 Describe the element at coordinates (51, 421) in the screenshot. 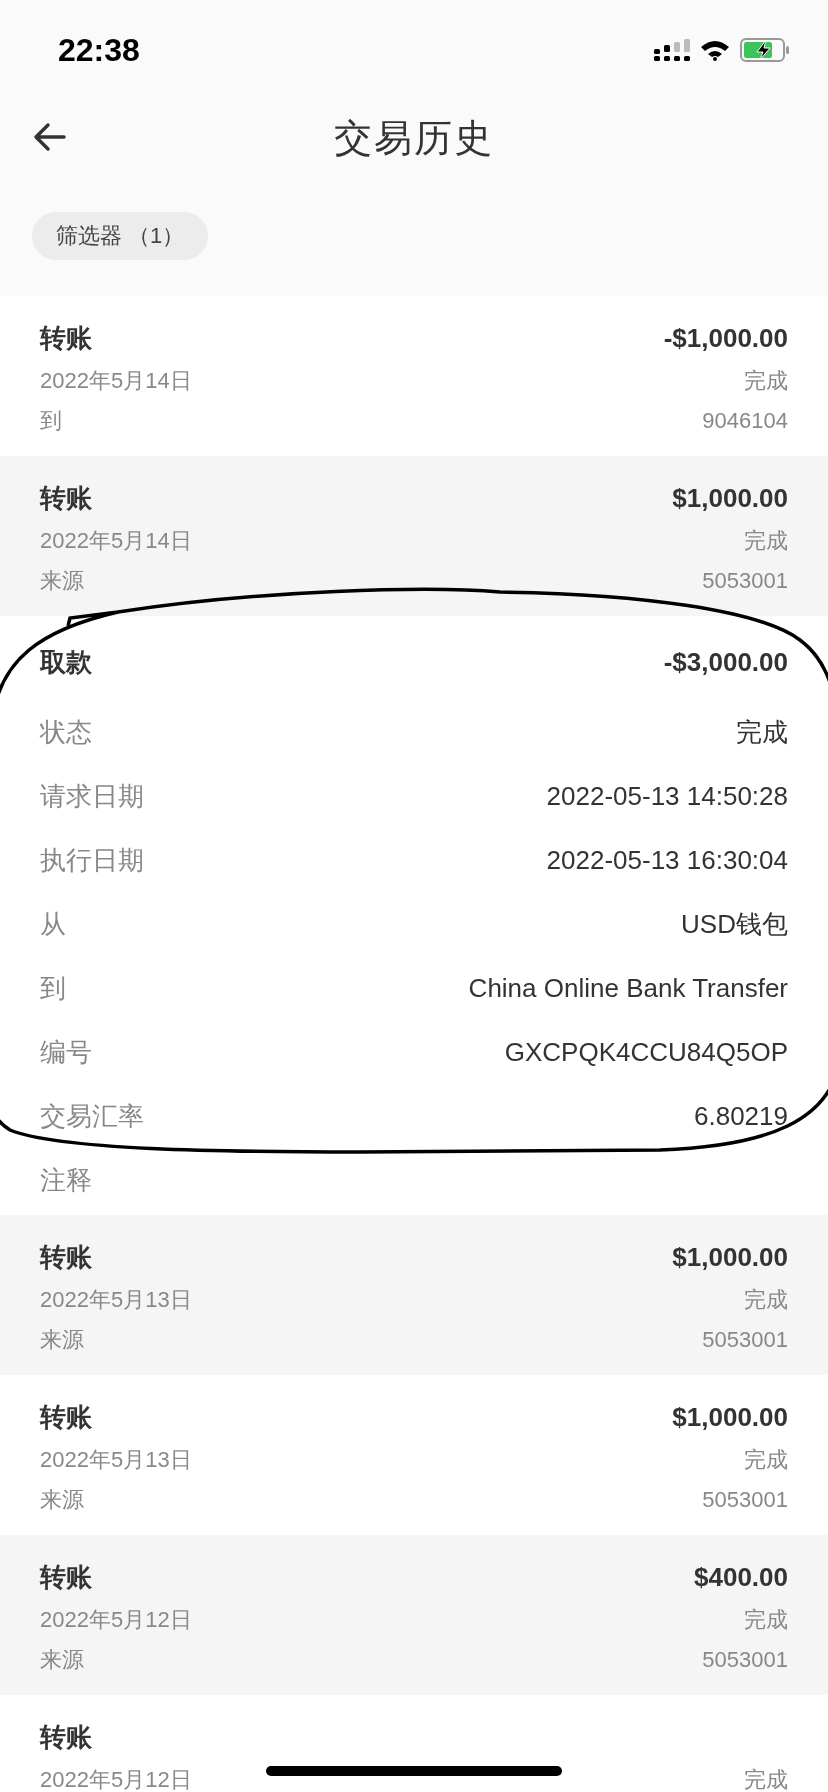

I see `direction-label: 到` at that location.